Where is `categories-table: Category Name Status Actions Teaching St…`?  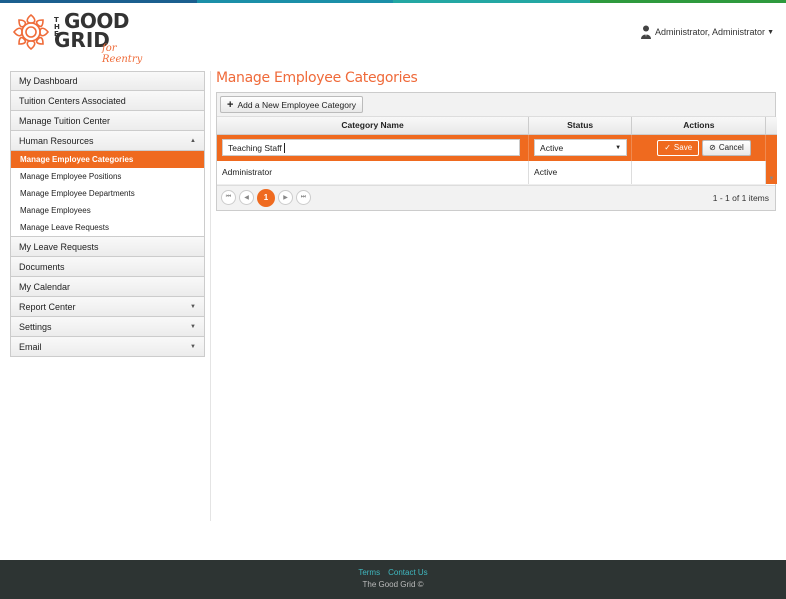 categories-table: Category Name Status Actions Teaching St… is located at coordinates (497, 151).